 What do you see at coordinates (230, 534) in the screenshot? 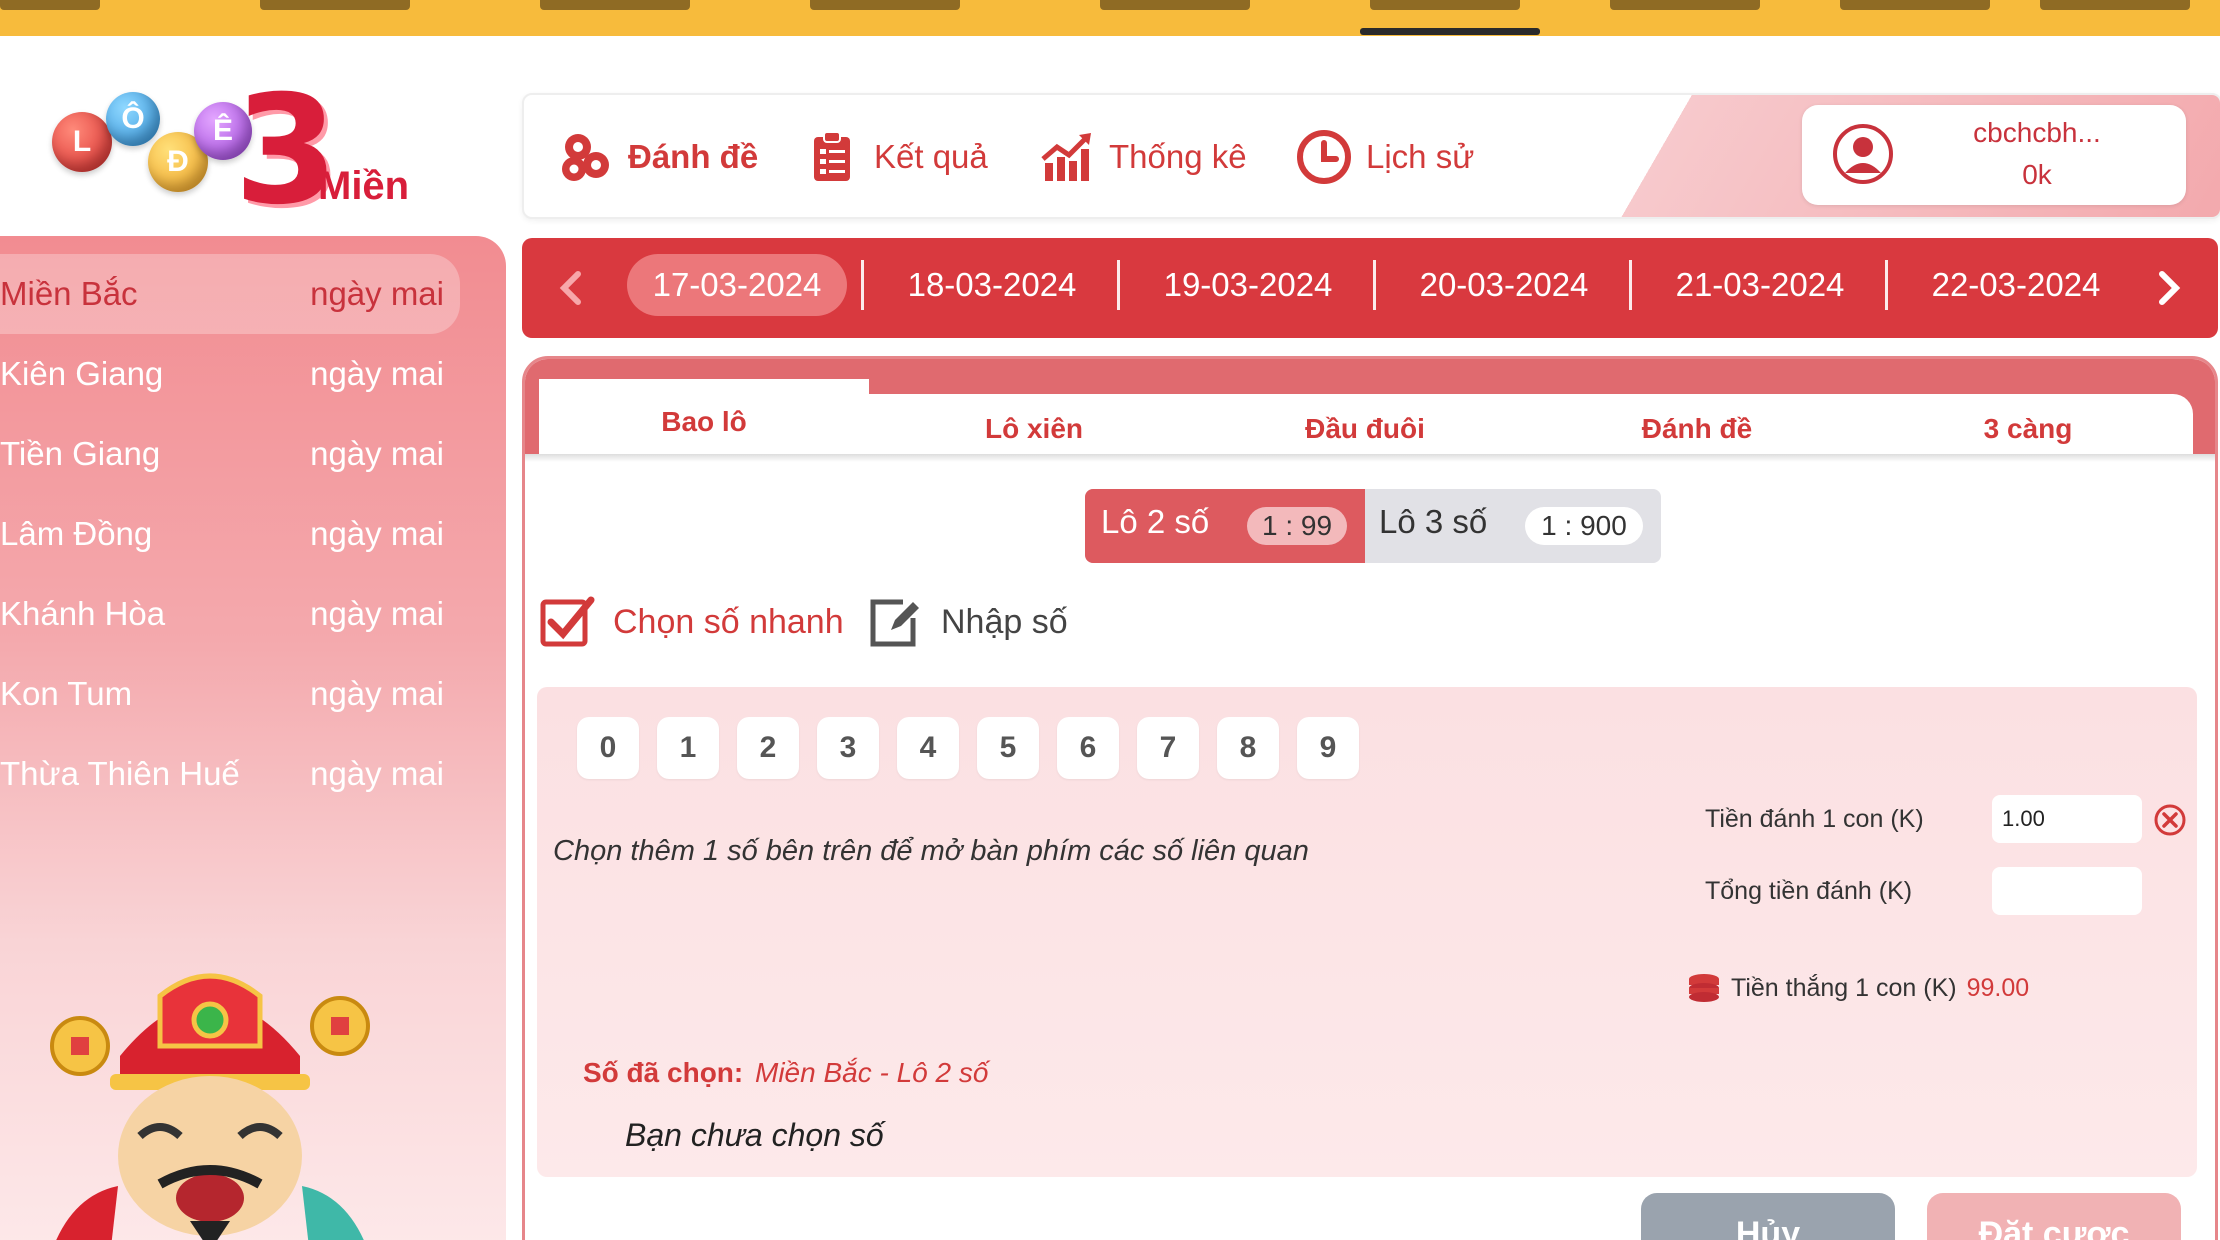
I see `sidebar-item-lam-dong: Lâm Đồng ngày mai` at bounding box center [230, 534].